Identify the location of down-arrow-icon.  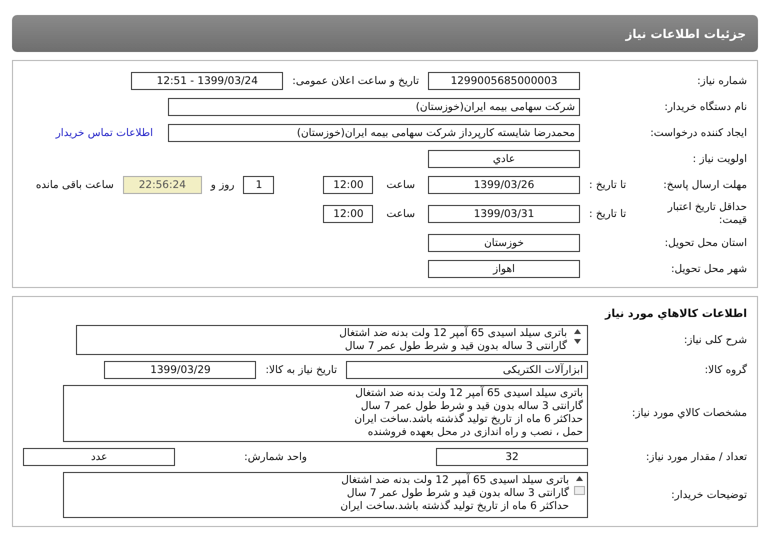
(577, 341).